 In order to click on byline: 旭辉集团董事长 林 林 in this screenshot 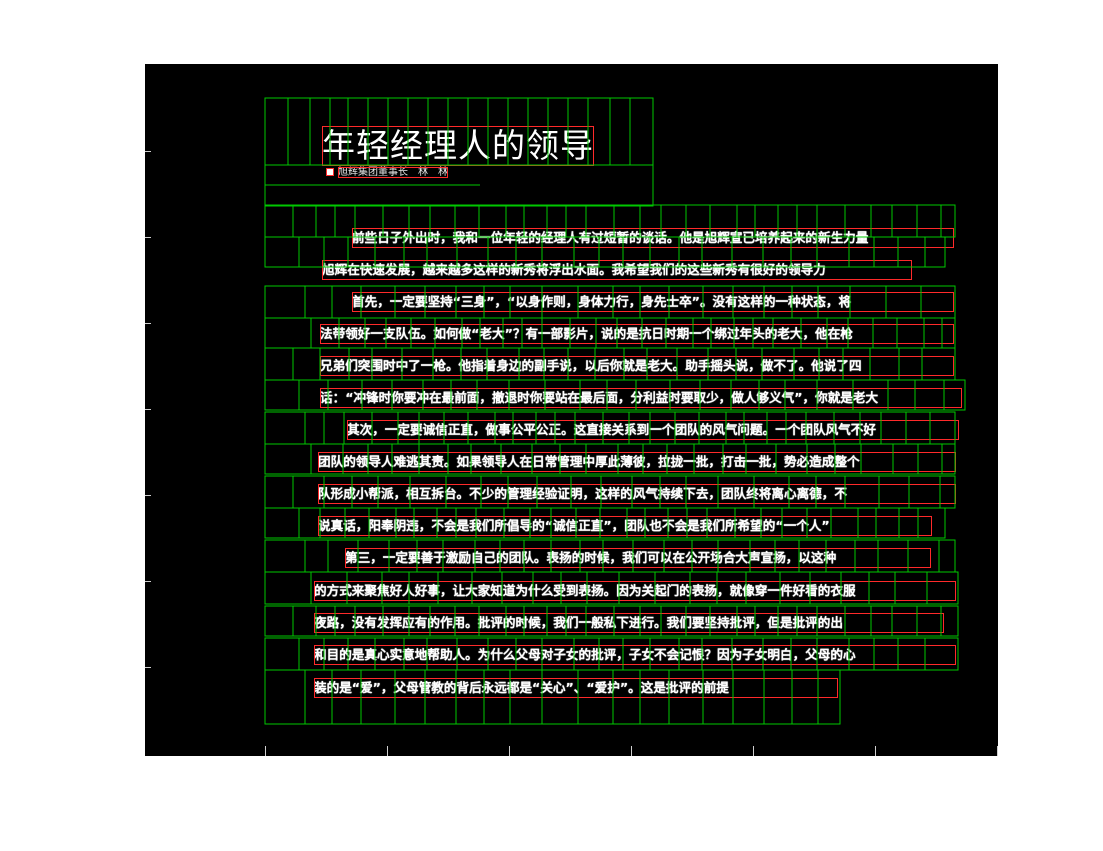, I will do `click(387, 173)`.